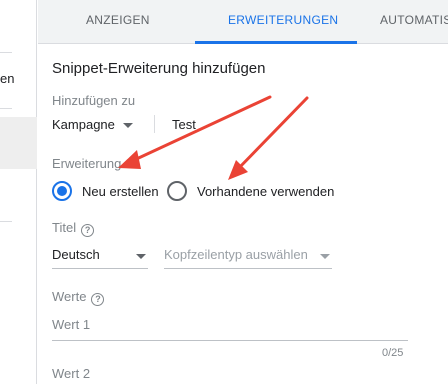 Image resolution: width=448 pixels, height=384 pixels. Describe the element at coordinates (64, 227) in the screenshot. I see `title-label-text: Titel` at that location.